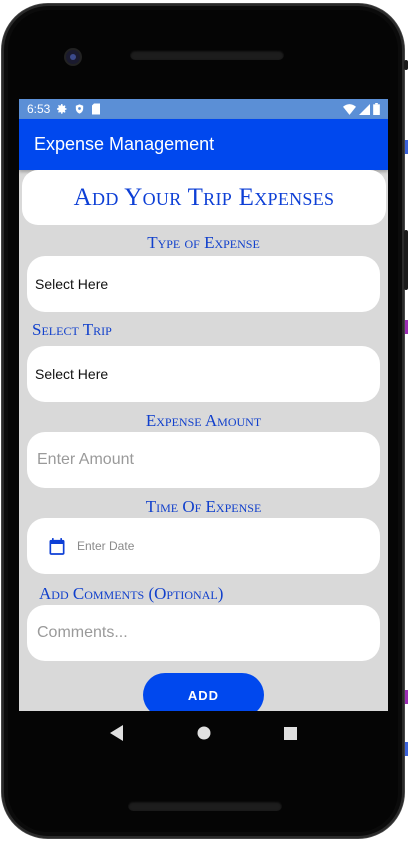 The image size is (408, 841). What do you see at coordinates (117, 733) in the screenshot?
I see `back-icon` at bounding box center [117, 733].